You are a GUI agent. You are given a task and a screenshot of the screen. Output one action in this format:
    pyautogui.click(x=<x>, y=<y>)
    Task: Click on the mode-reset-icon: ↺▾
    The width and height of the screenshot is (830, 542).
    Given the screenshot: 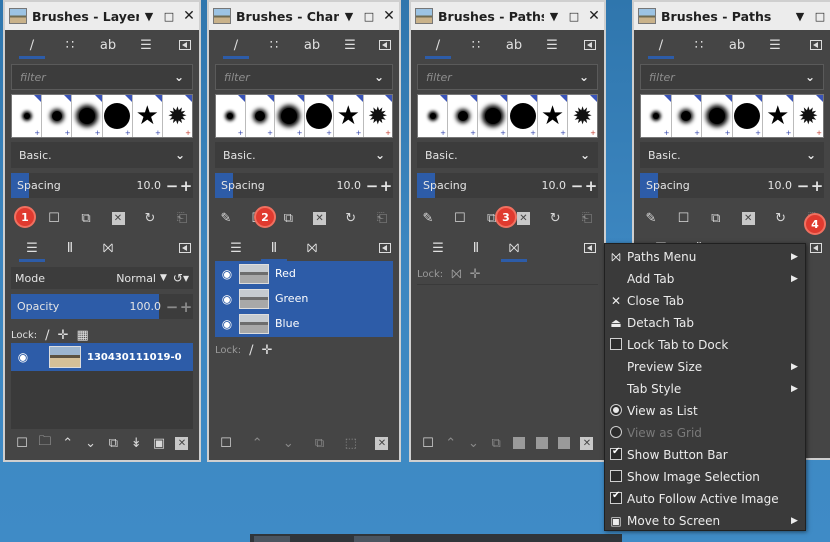 What is the action you would take?
    pyautogui.click(x=181, y=278)
    